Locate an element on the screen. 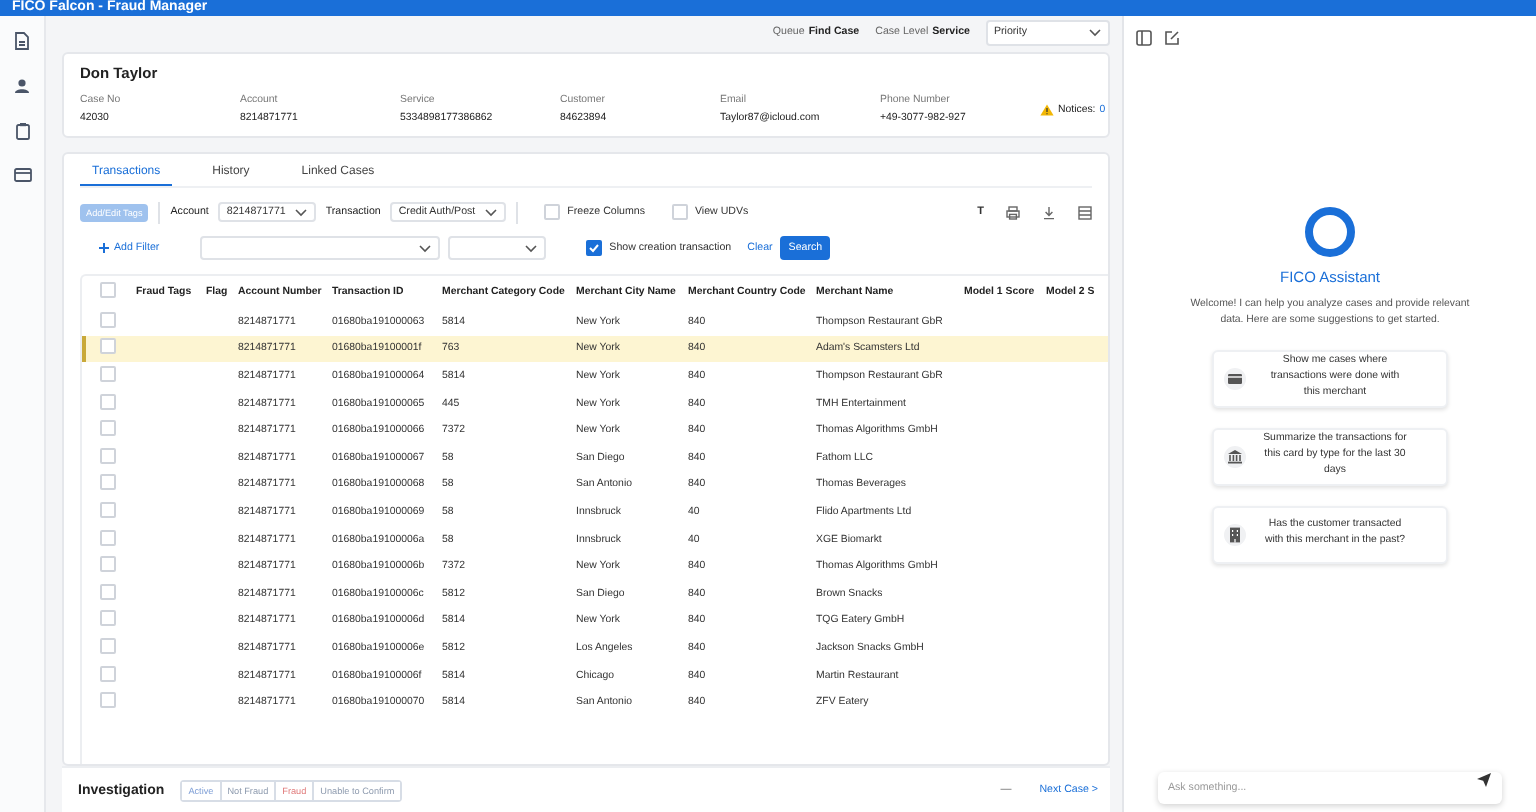 Image resolution: width=1536 pixels, height=812 pixels. edit-icon is located at coordinates (1172, 38).